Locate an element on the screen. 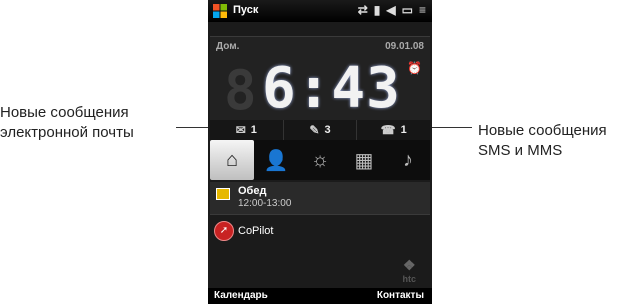 Image resolution: width=628 pixels, height=304 pixels. appointment-time: 12:00-13:00 is located at coordinates (265, 203).